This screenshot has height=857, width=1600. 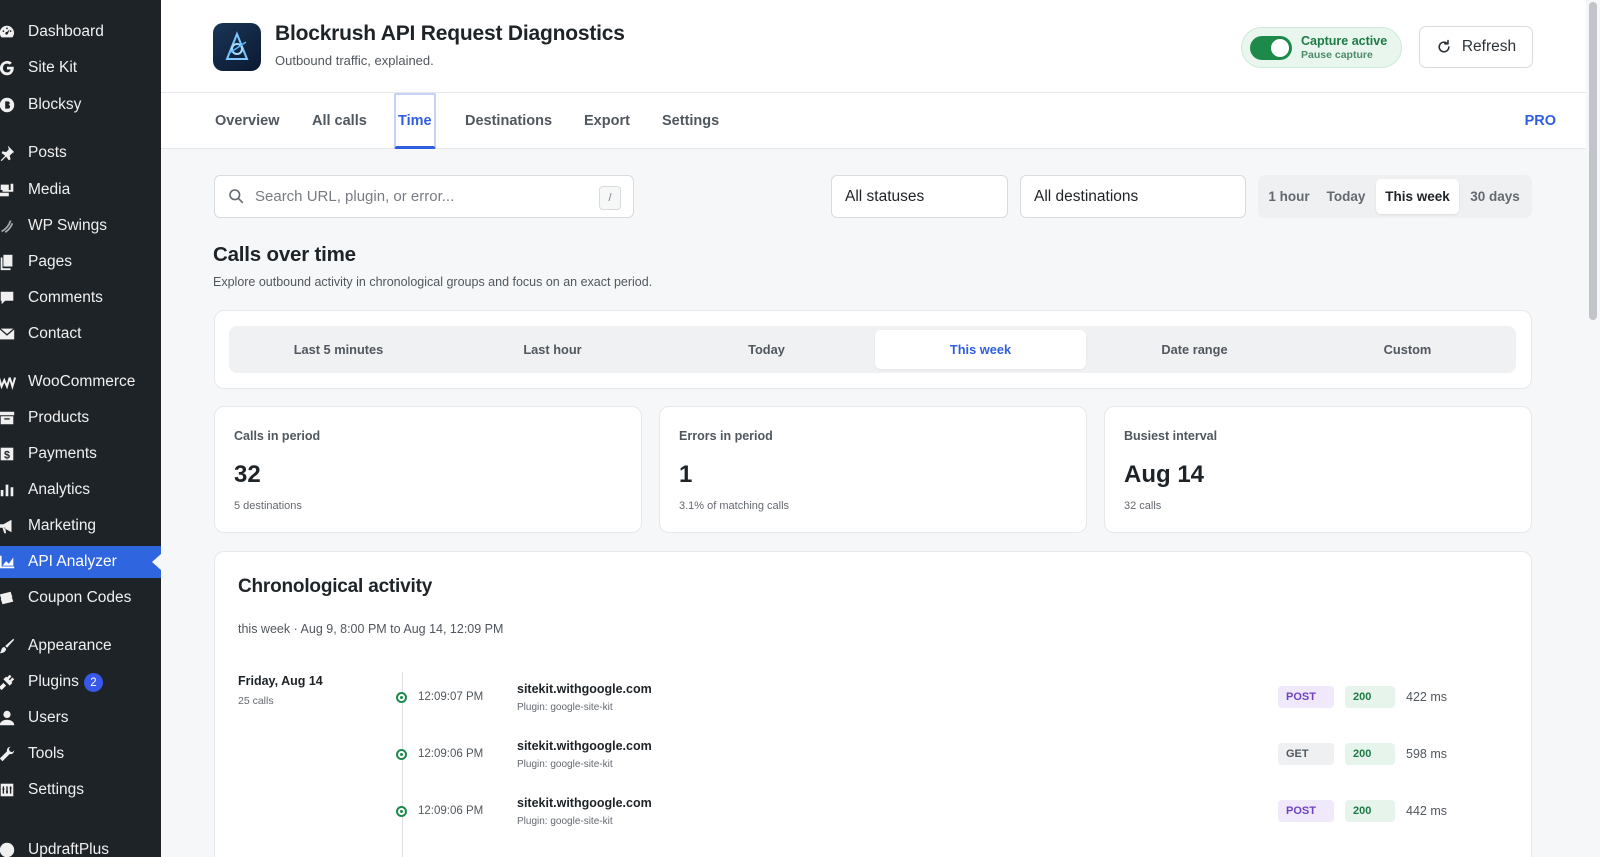 I want to click on tab-label: All calls, so click(x=339, y=121).